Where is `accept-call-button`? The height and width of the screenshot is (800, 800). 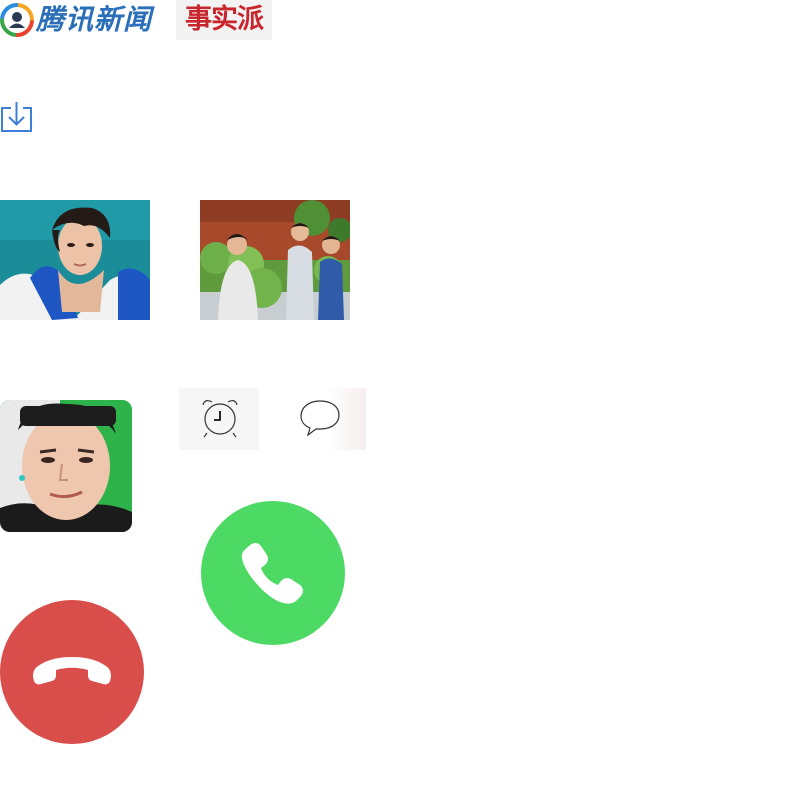 accept-call-button is located at coordinates (273, 573).